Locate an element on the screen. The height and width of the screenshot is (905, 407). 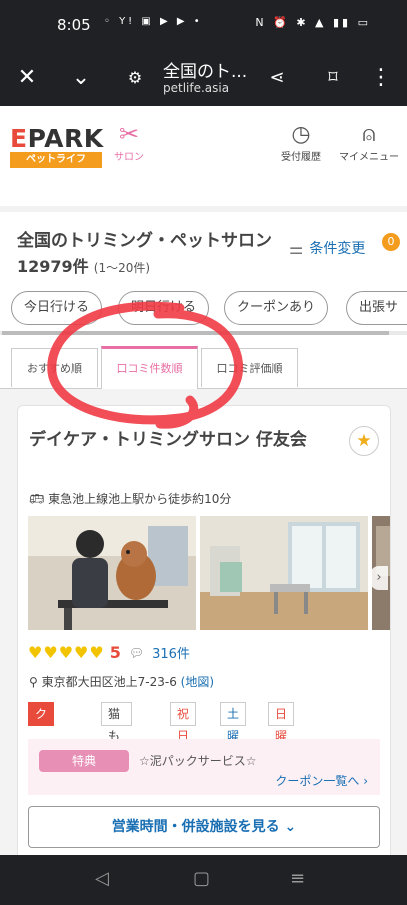
page-title: 全国のトリミング・ペットサロン is located at coordinates (144, 241).